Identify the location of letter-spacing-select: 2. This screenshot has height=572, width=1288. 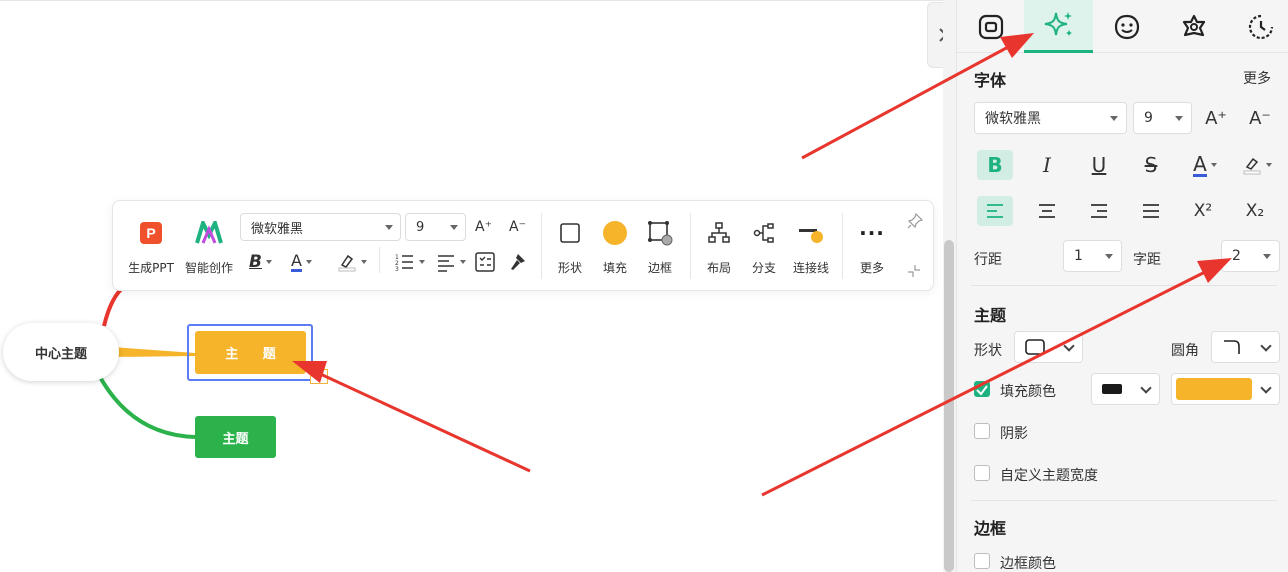
(1250, 256).